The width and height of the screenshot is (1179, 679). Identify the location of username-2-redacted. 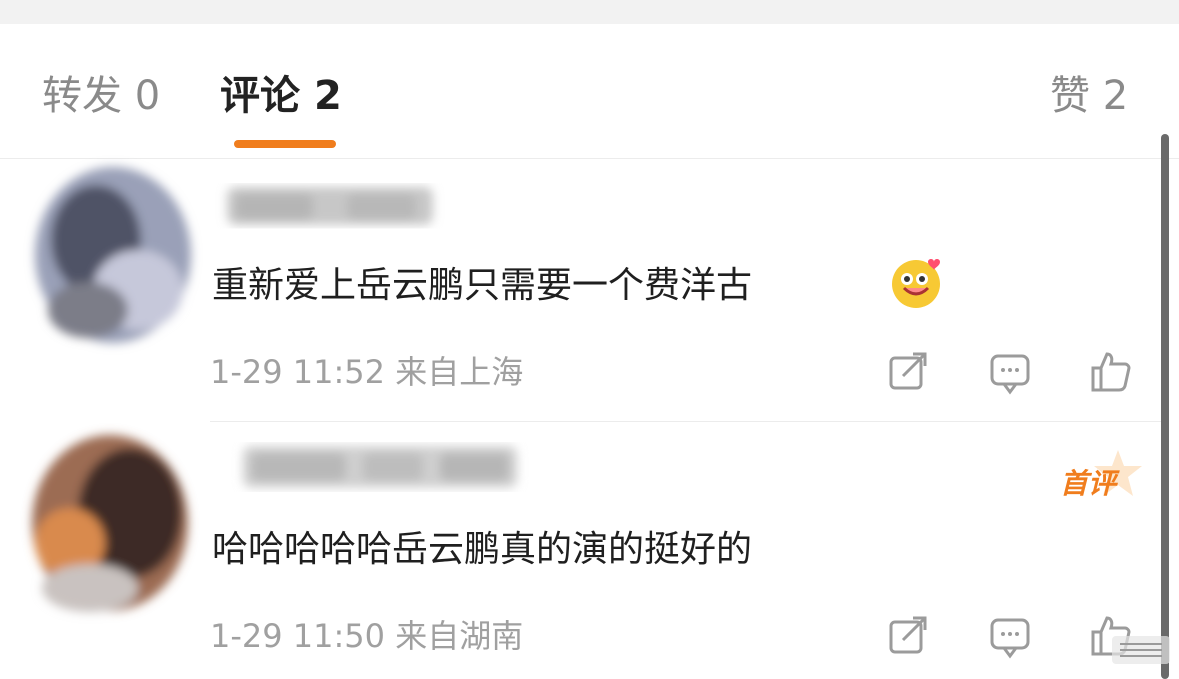
(380, 466).